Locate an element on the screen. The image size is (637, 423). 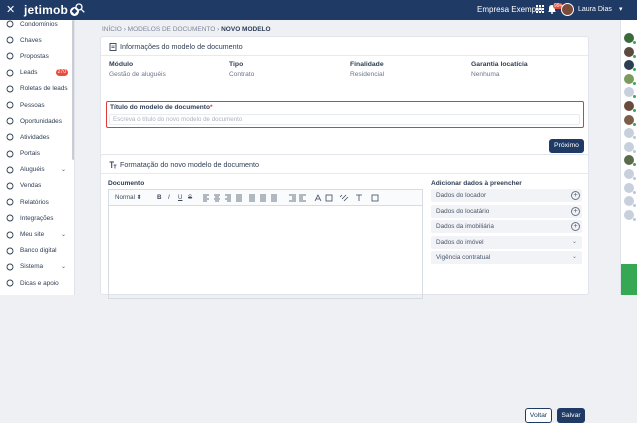
editor-toolbar: Normal ⬍ B I U S is located at coordinates (265, 198).